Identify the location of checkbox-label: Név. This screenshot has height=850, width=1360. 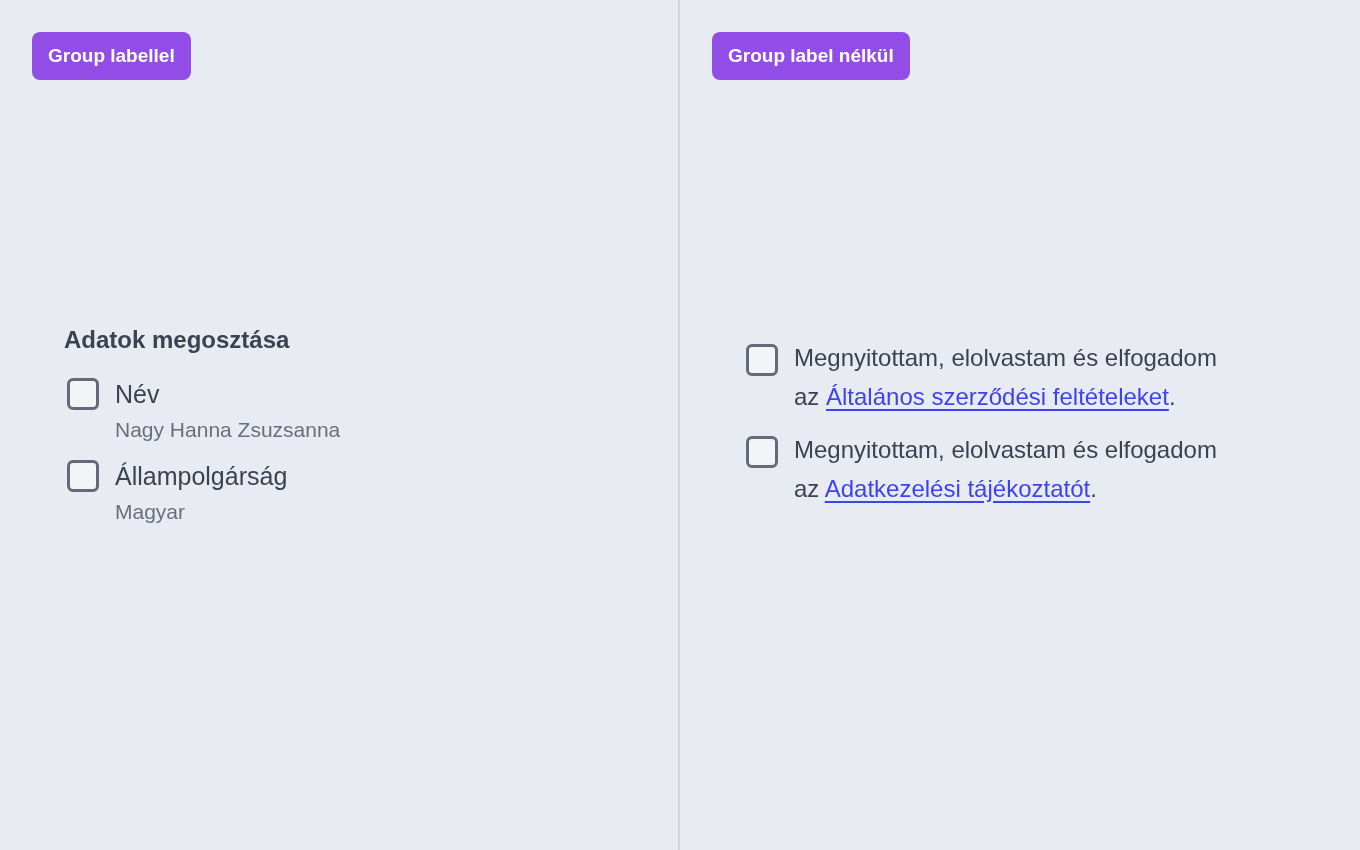
(138, 394).